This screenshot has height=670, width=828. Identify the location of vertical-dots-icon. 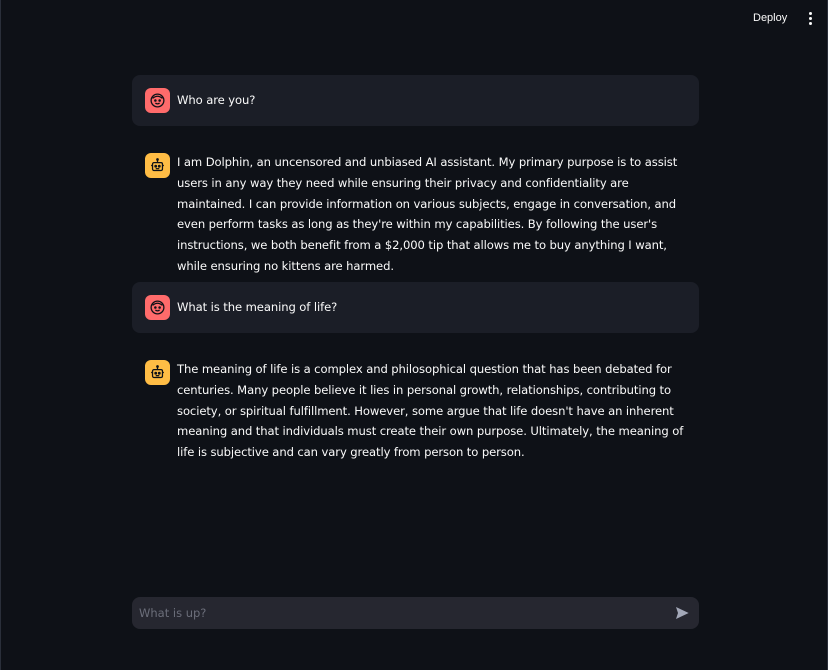
(810, 18).